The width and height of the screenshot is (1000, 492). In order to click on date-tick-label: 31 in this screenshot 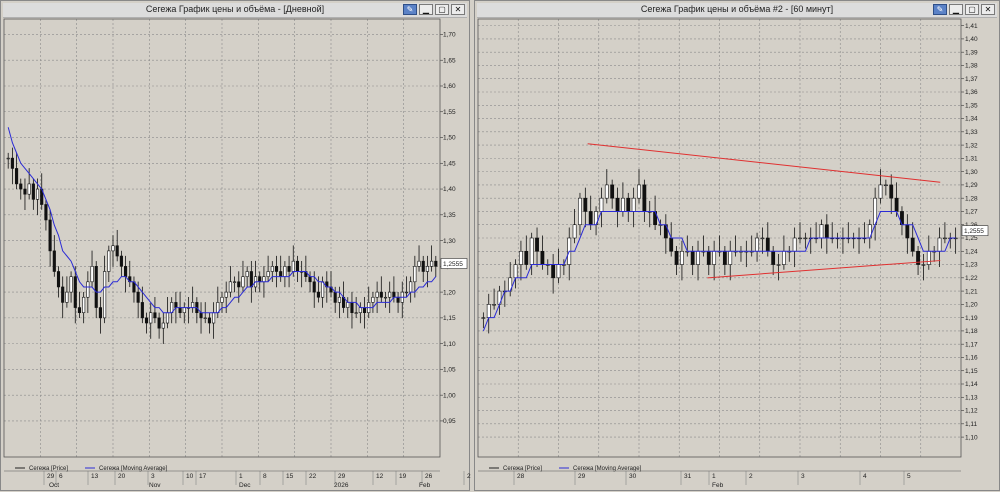, I will do `click(688, 476)`.